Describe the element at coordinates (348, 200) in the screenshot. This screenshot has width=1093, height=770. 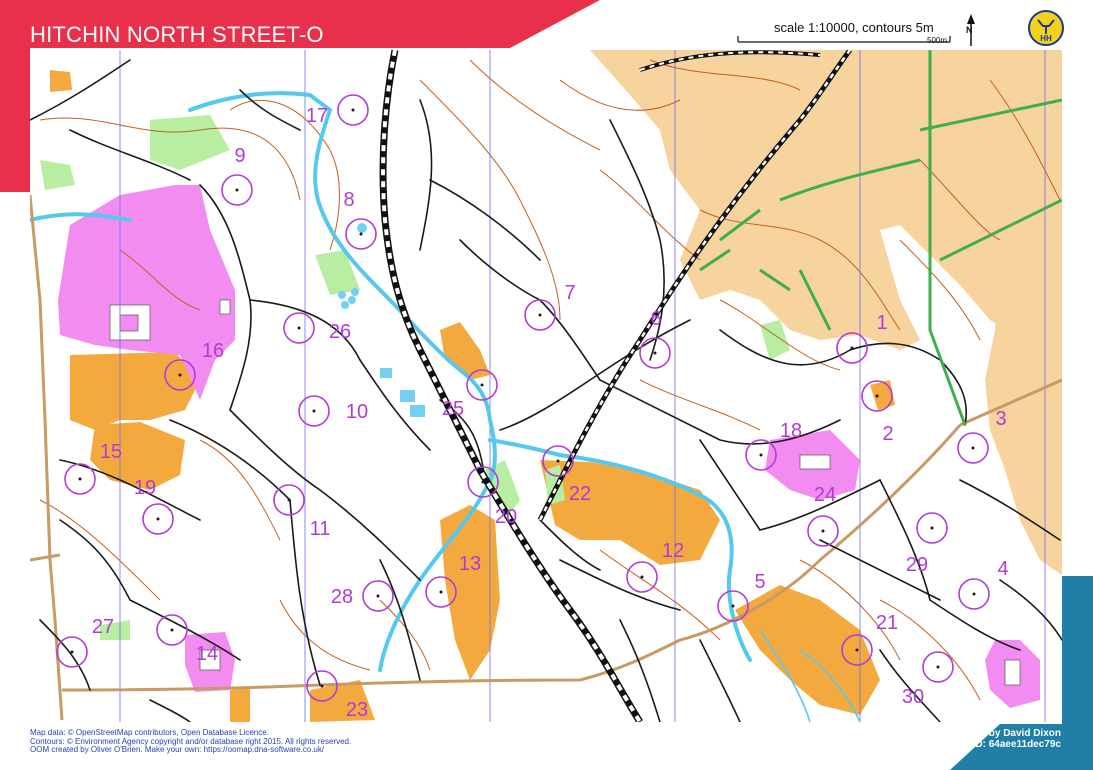
I see `control-number: 8` at that location.